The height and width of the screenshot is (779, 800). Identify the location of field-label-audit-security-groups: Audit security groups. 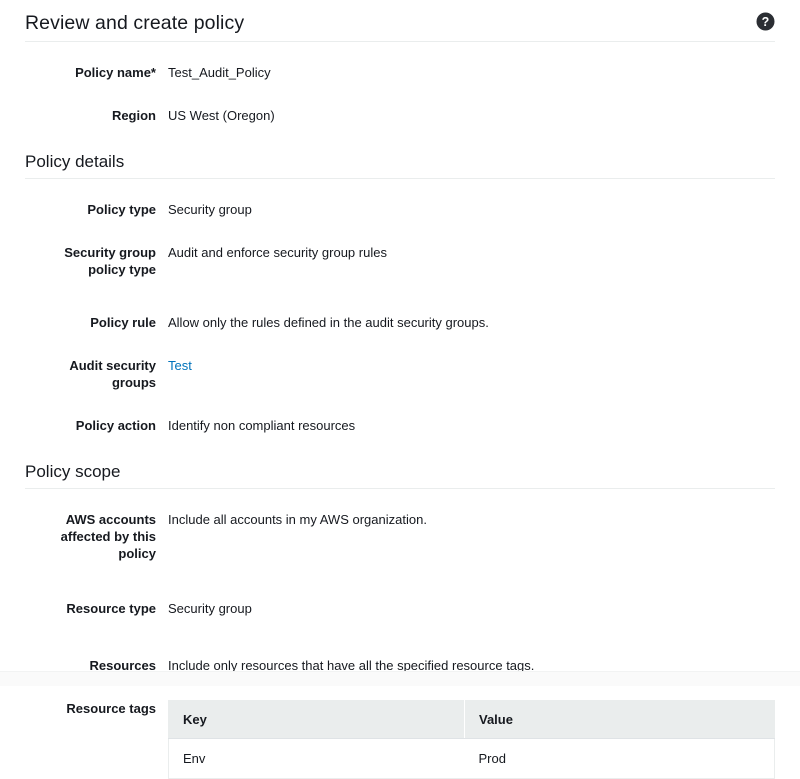
(112, 374).